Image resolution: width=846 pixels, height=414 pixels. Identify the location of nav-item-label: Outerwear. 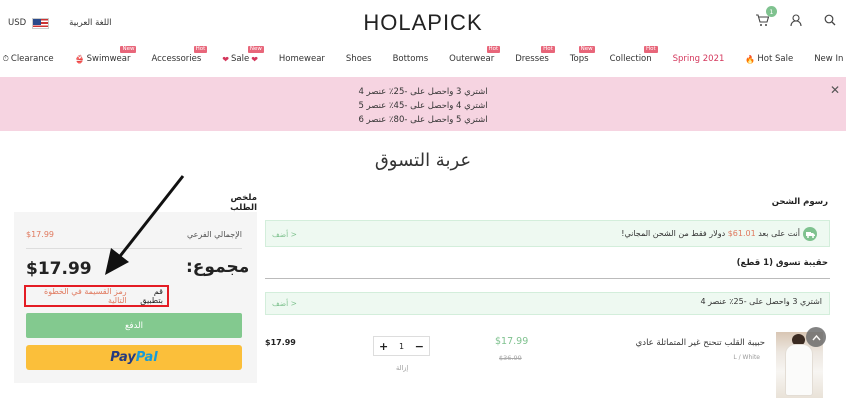
(472, 59).